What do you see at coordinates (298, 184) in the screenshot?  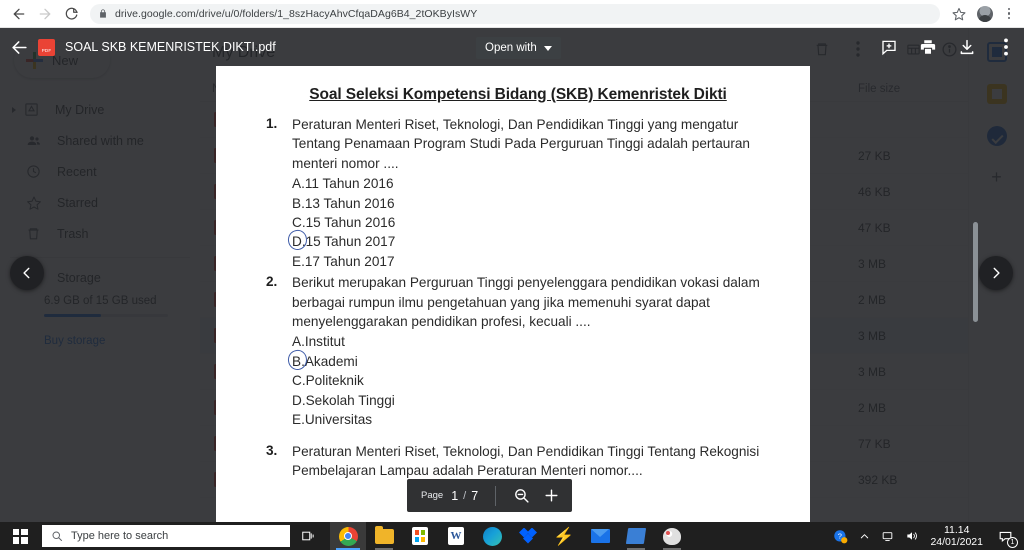 I see `option-letter: A.` at bounding box center [298, 184].